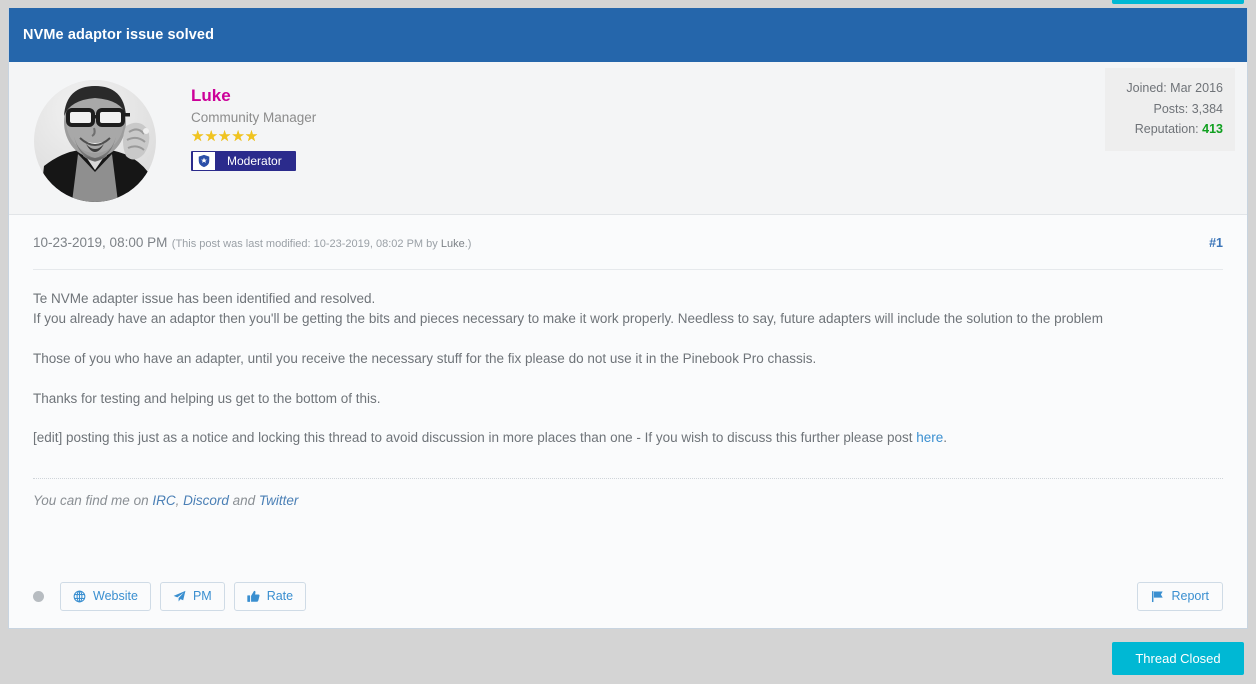 The image size is (1256, 684). I want to click on pm-button: PM, so click(192, 596).